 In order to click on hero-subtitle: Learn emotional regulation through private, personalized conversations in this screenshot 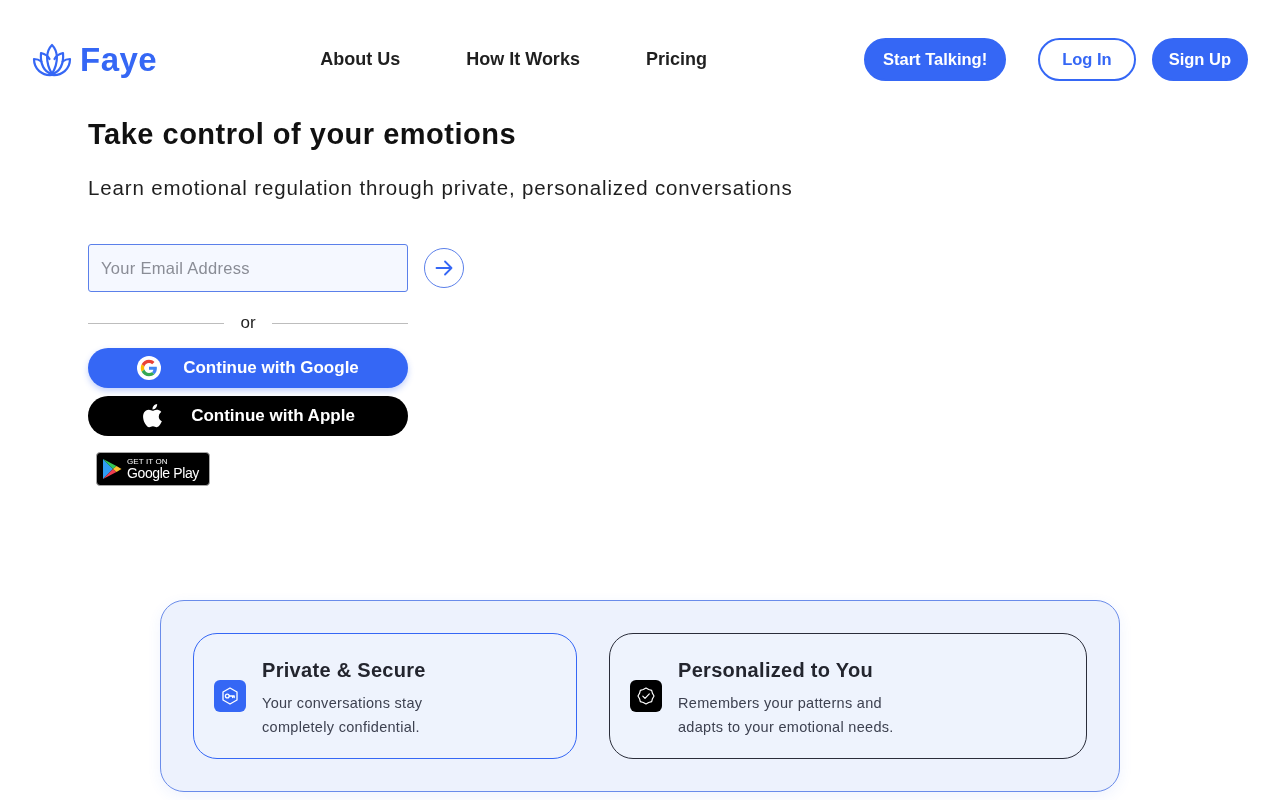, I will do `click(440, 188)`.